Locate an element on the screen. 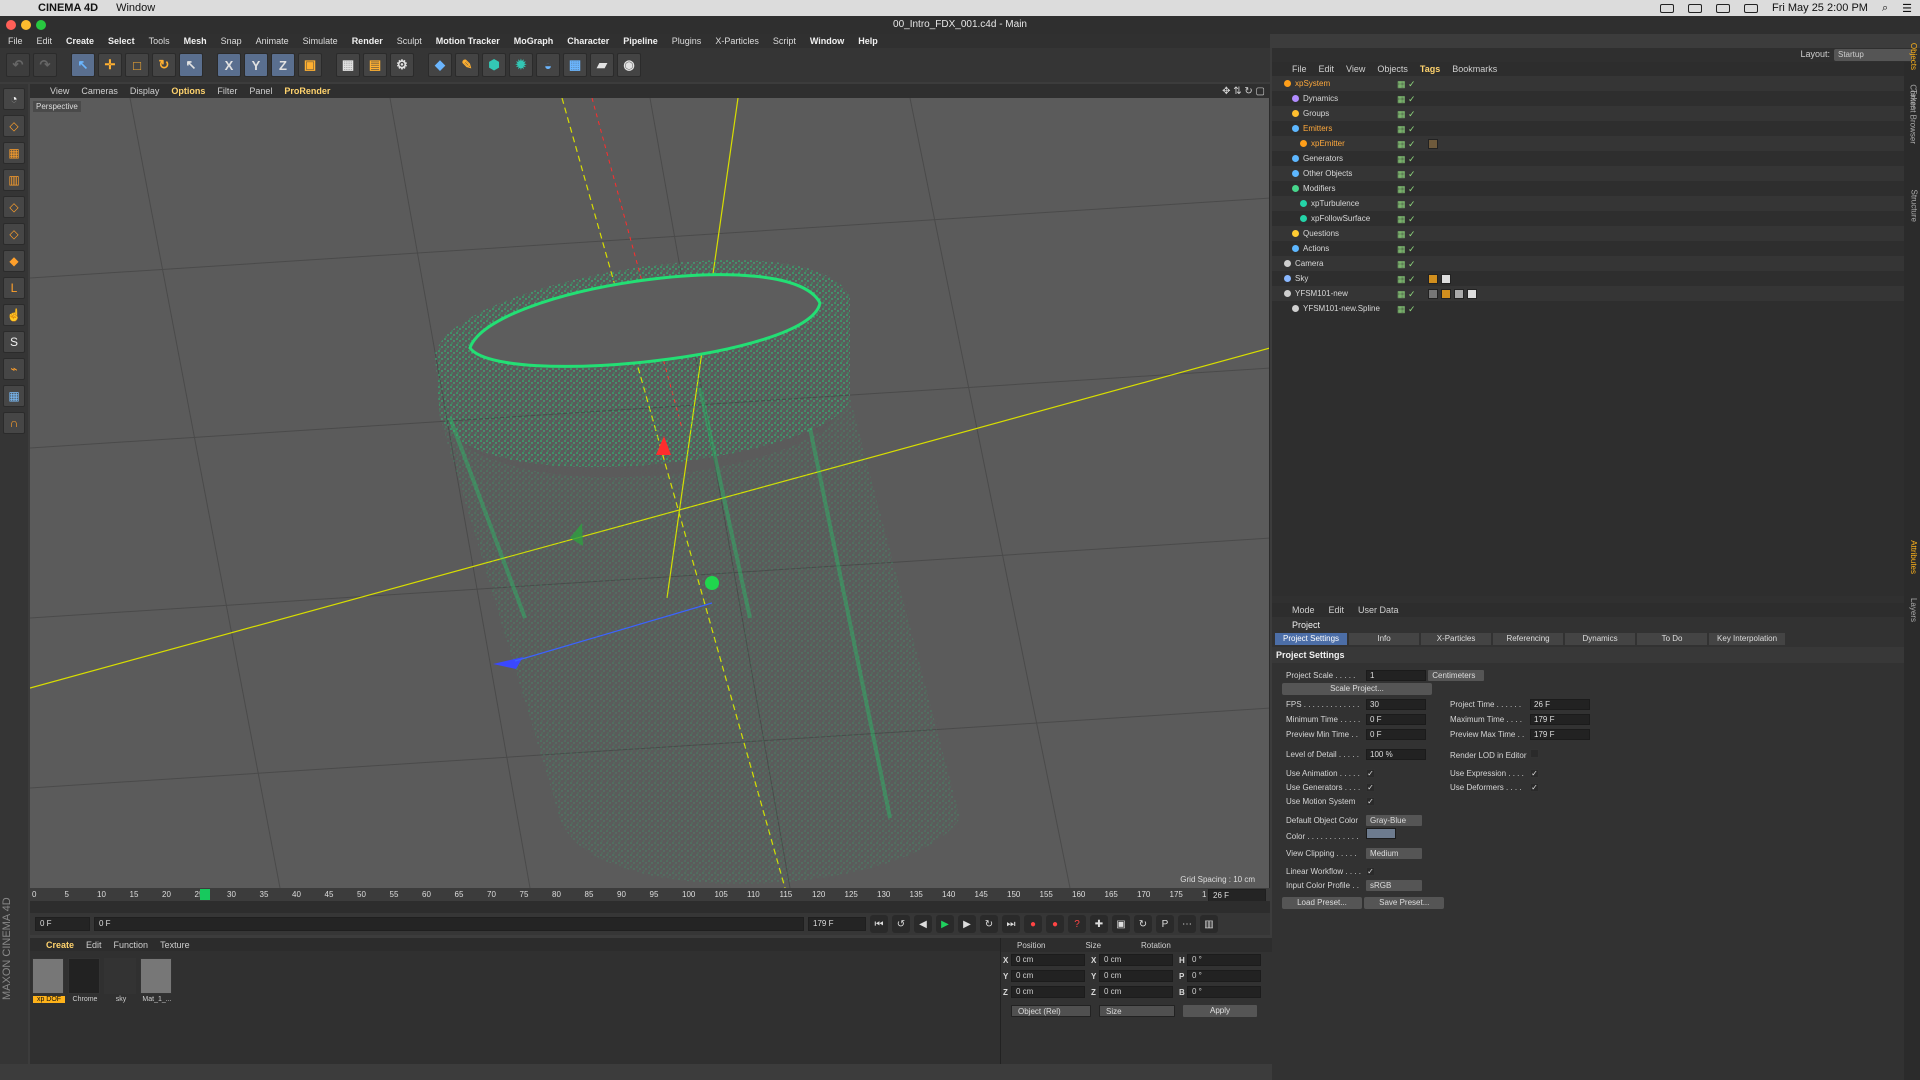 This screenshot has width=1920, height=1080. side-tab-content-browser: Content Browser is located at coordinates (1913, 114).